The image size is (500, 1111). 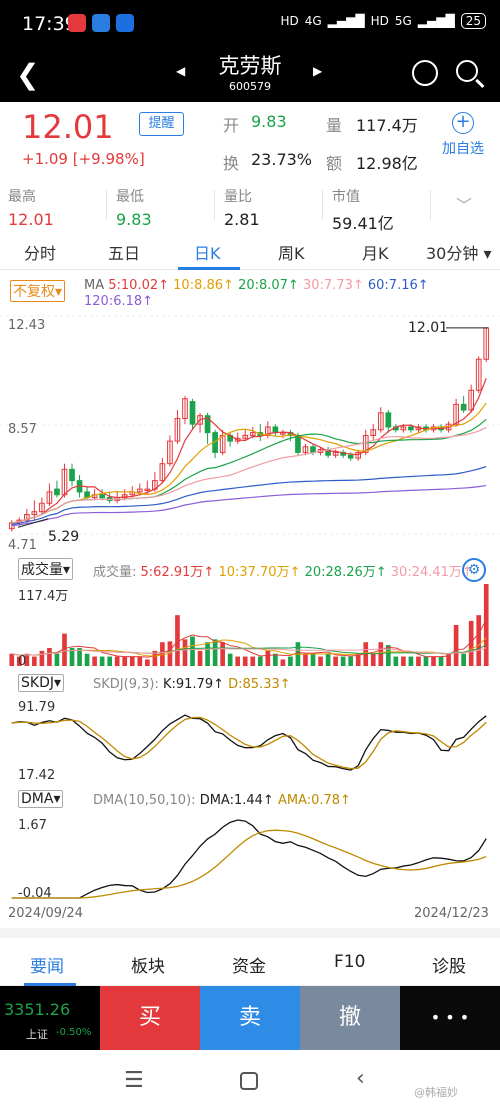 What do you see at coordinates (313, 21) in the screenshot?
I see `signal-4g: 4G` at bounding box center [313, 21].